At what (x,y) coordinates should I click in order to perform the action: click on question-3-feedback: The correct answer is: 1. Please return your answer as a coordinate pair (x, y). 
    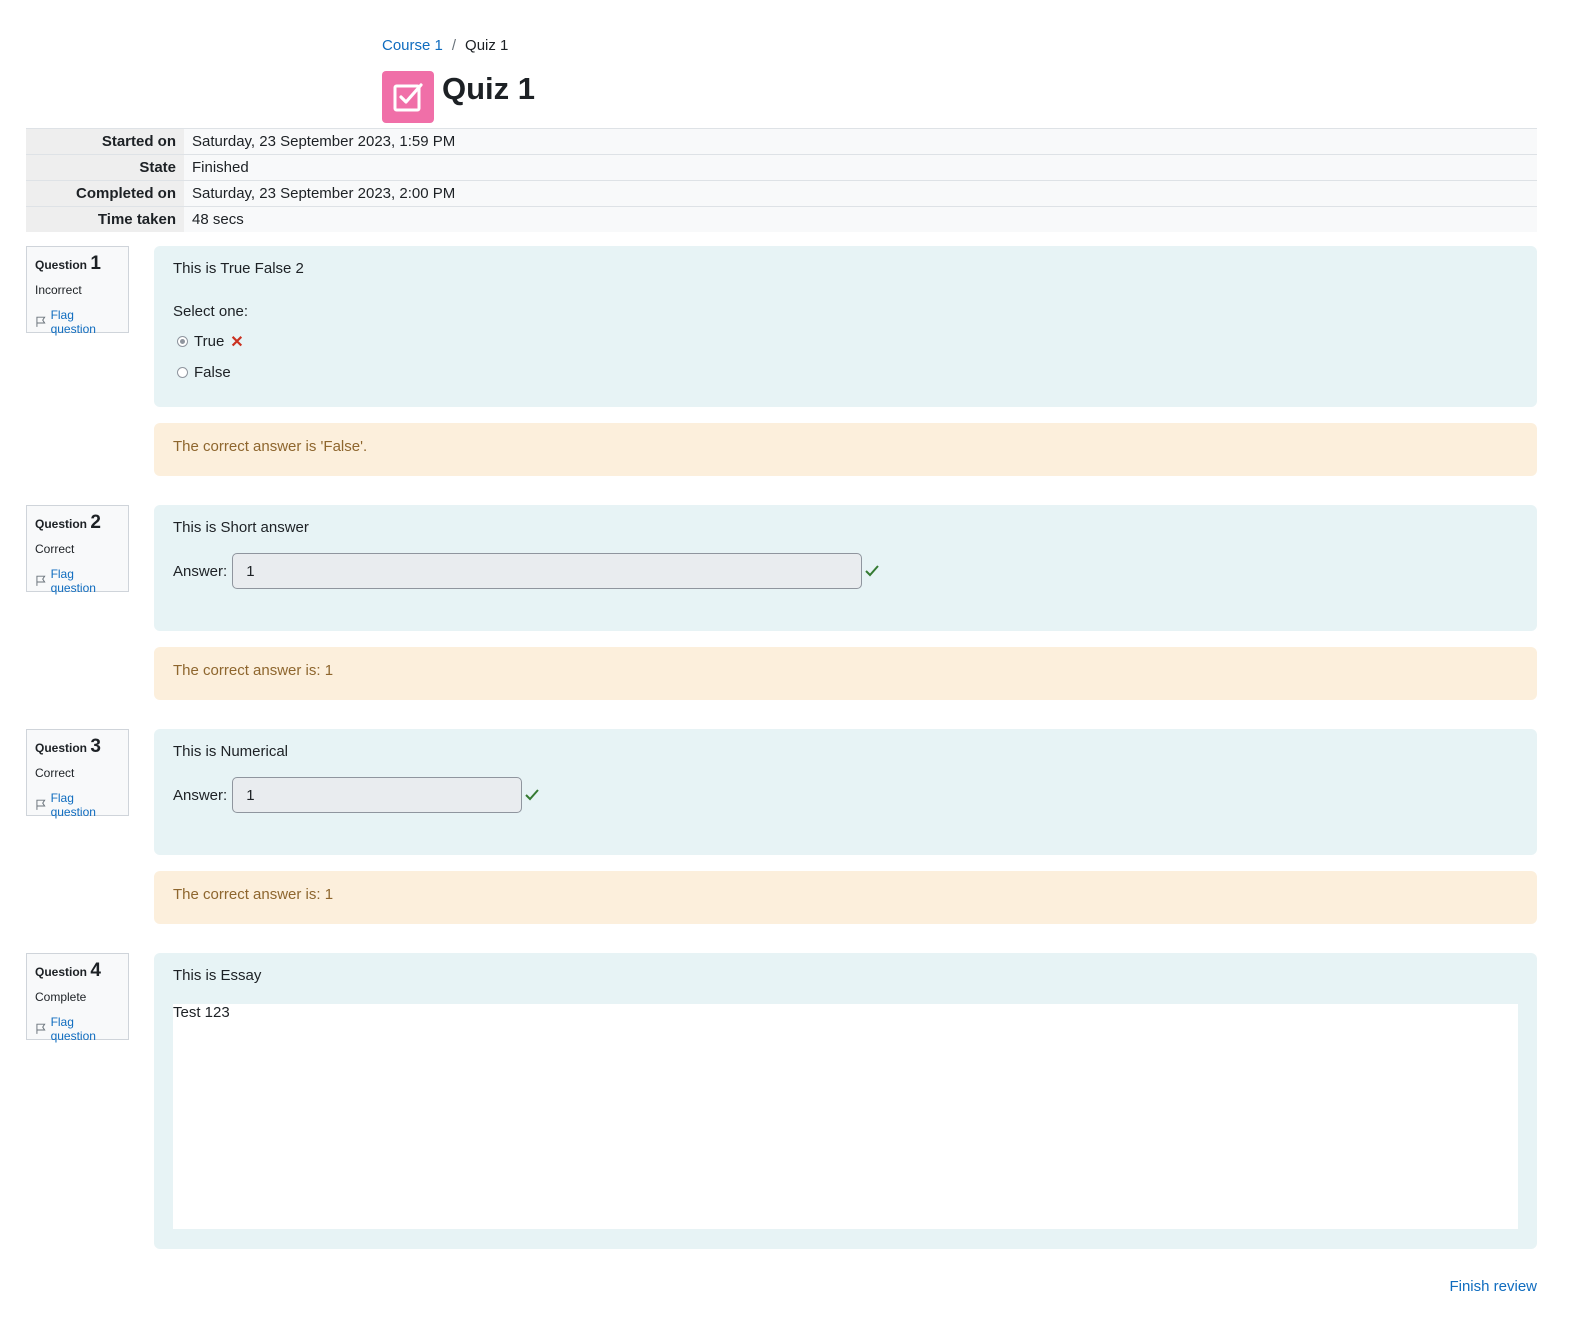
    Looking at the image, I should click on (845, 897).